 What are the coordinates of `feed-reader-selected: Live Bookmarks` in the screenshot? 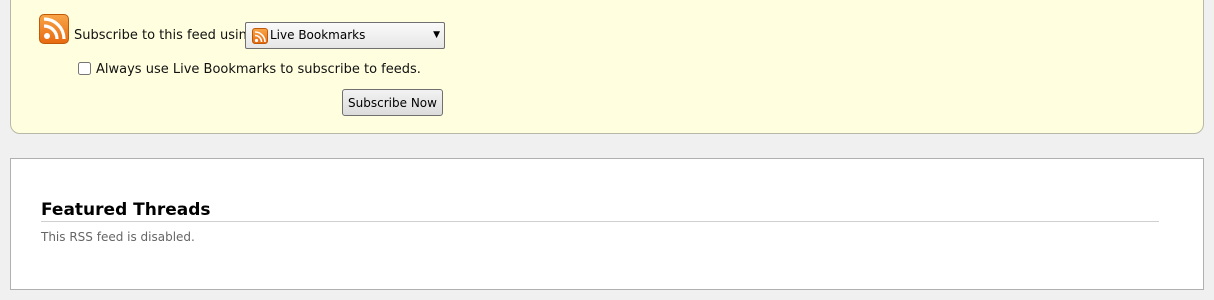 It's located at (318, 35).